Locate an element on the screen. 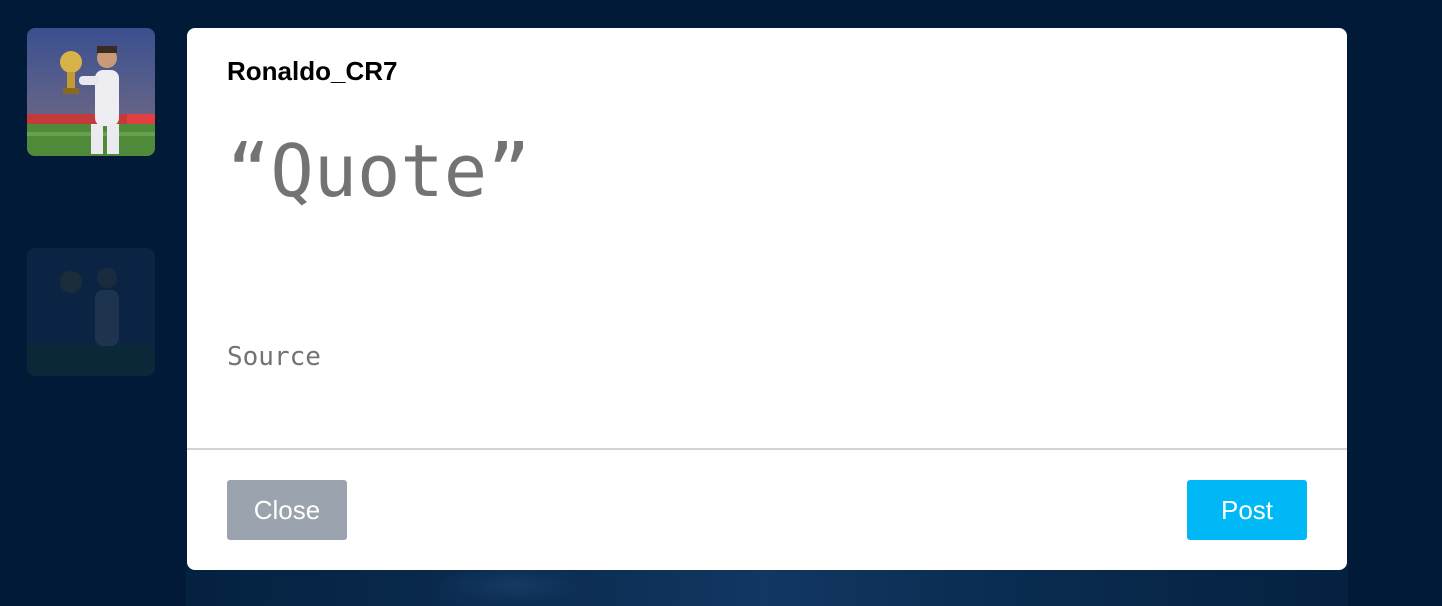  source-input is located at coordinates (767, 357).